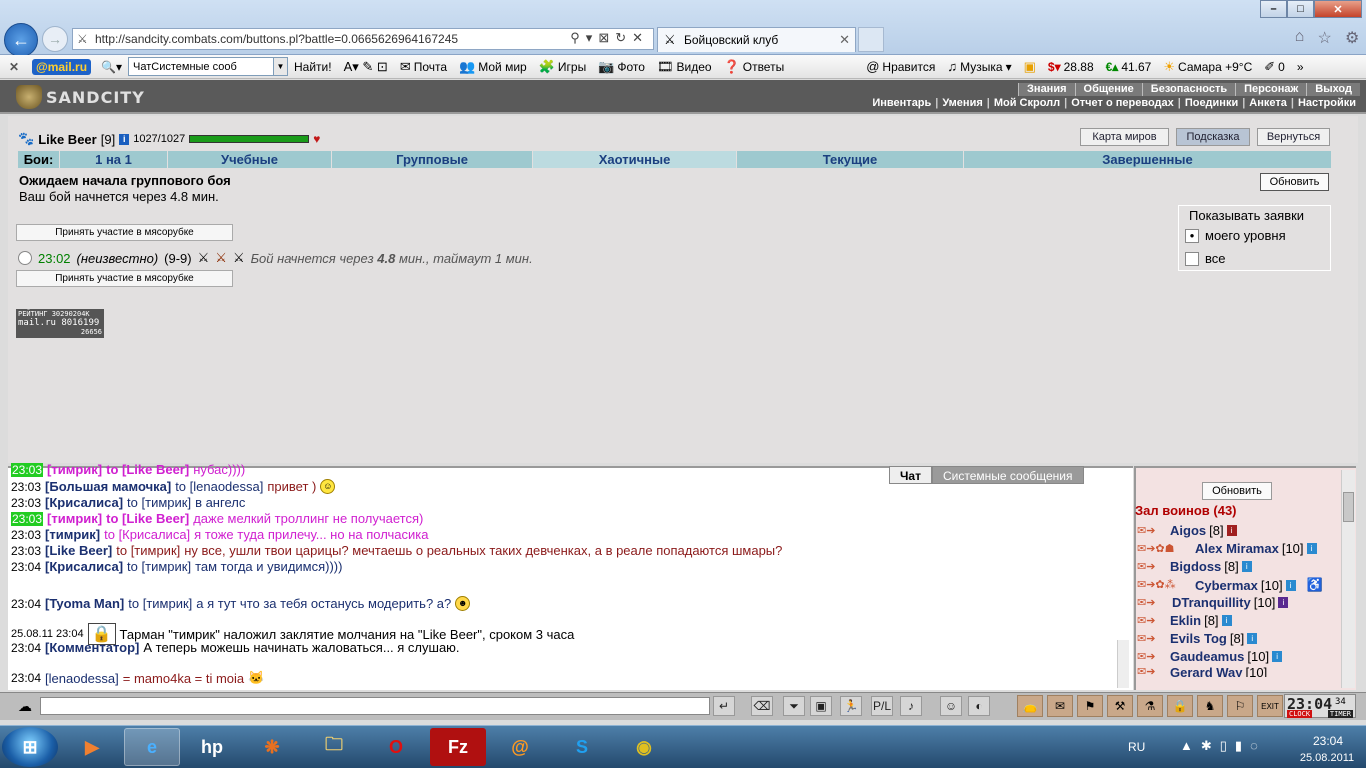  I want to click on toolbar-item-games: 🧩 Игры, so click(563, 67).